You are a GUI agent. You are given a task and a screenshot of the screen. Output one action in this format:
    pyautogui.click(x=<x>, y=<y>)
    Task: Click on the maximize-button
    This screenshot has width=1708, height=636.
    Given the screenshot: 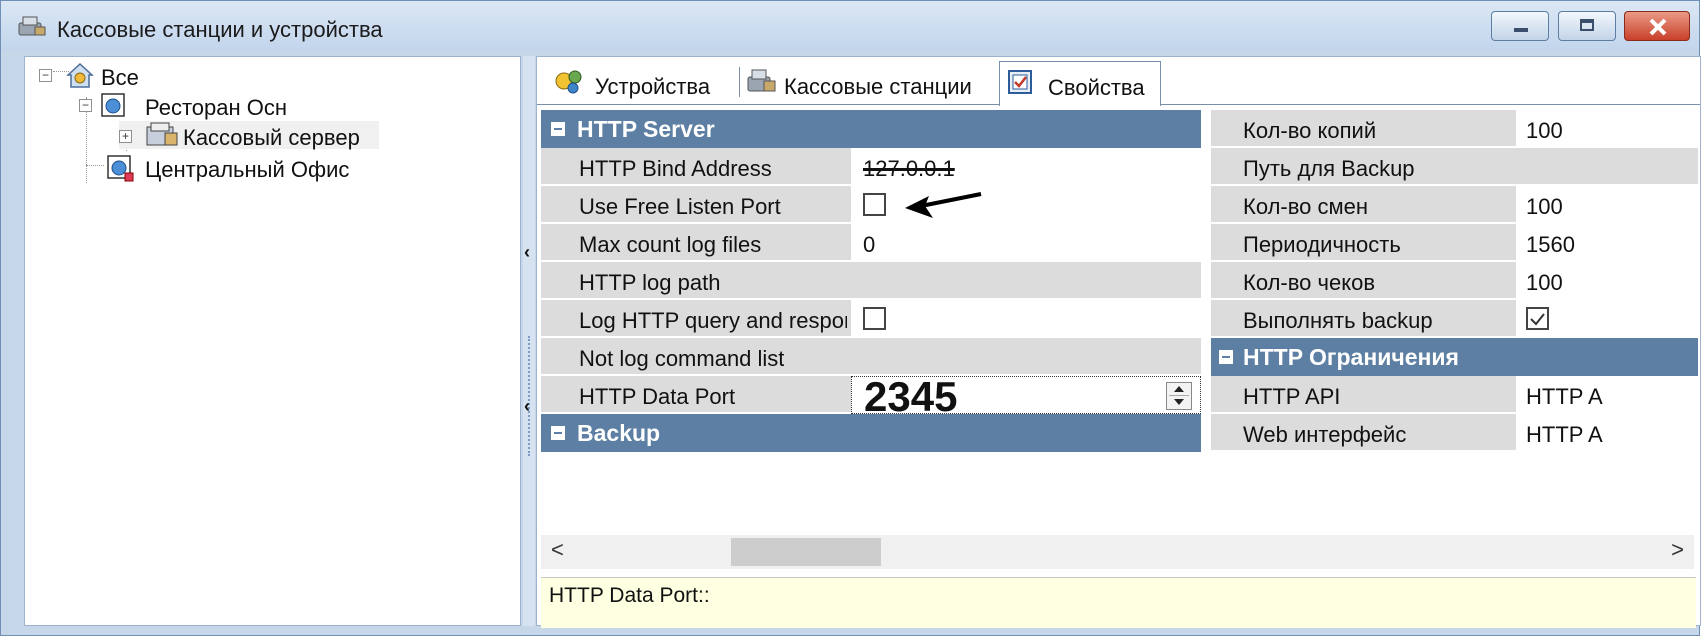 What is the action you would take?
    pyautogui.click(x=1587, y=26)
    